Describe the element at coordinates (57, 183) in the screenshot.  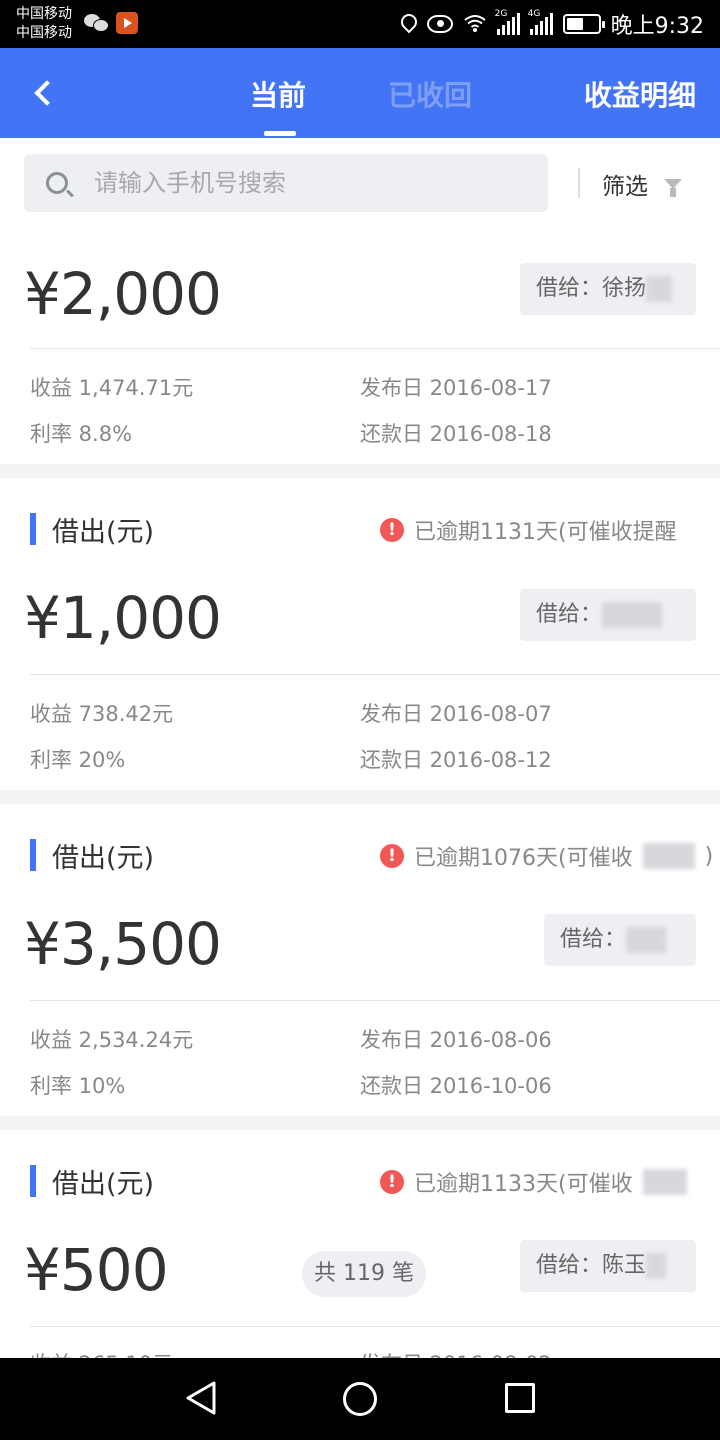
I see `search-icon` at that location.